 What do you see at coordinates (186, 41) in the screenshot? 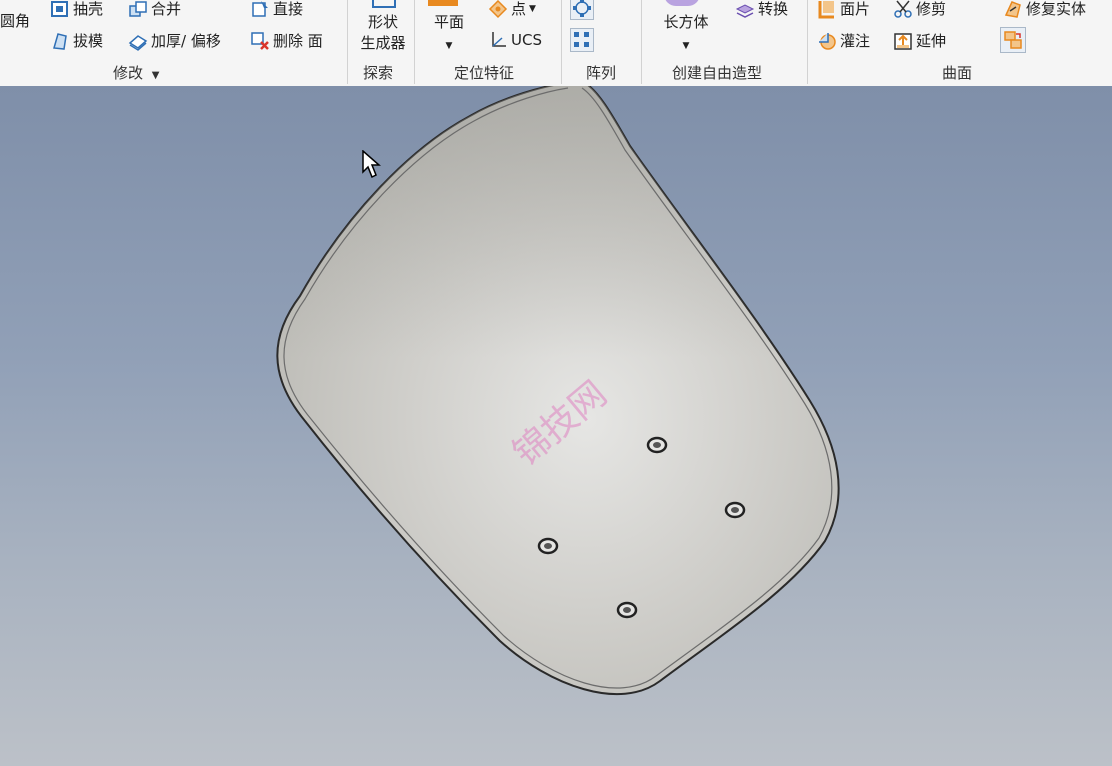
I see `thicken-label: 加厚/ 偏移` at bounding box center [186, 41].